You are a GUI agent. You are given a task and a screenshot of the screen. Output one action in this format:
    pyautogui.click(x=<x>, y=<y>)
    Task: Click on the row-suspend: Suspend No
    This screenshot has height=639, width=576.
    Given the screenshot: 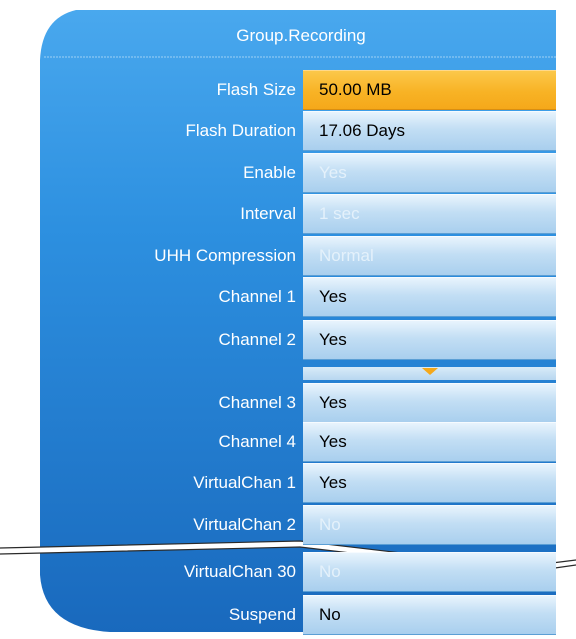 What is the action you would take?
    pyautogui.click(x=298, y=615)
    